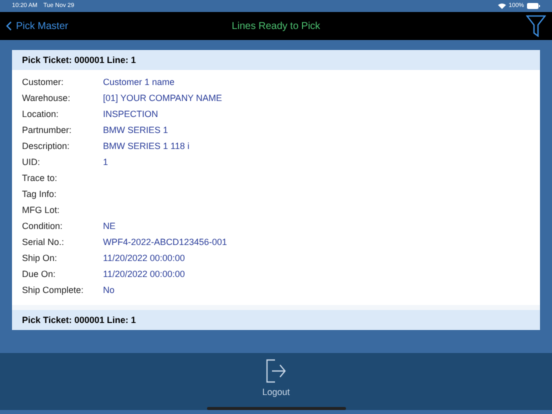 The width and height of the screenshot is (552, 414). What do you see at coordinates (44, 242) in the screenshot?
I see `field-label: Serial No.:` at bounding box center [44, 242].